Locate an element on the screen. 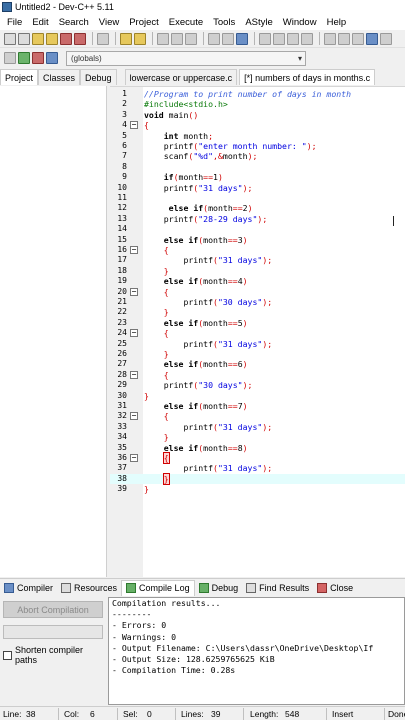 This screenshot has height=720, width=405. code-line: 19 else if(month==4) is located at coordinates (257, 281).